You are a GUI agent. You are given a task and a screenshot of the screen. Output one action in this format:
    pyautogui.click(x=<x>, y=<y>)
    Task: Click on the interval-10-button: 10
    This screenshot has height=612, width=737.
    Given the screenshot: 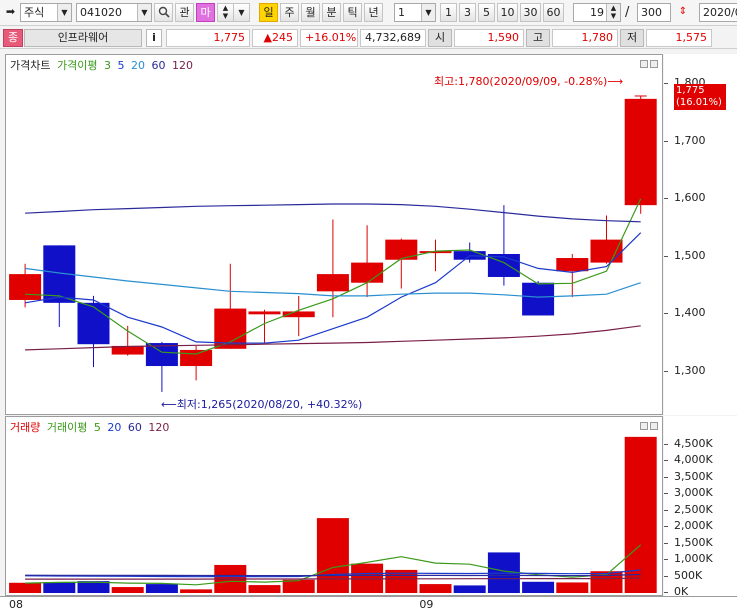 What is the action you would take?
    pyautogui.click(x=507, y=12)
    